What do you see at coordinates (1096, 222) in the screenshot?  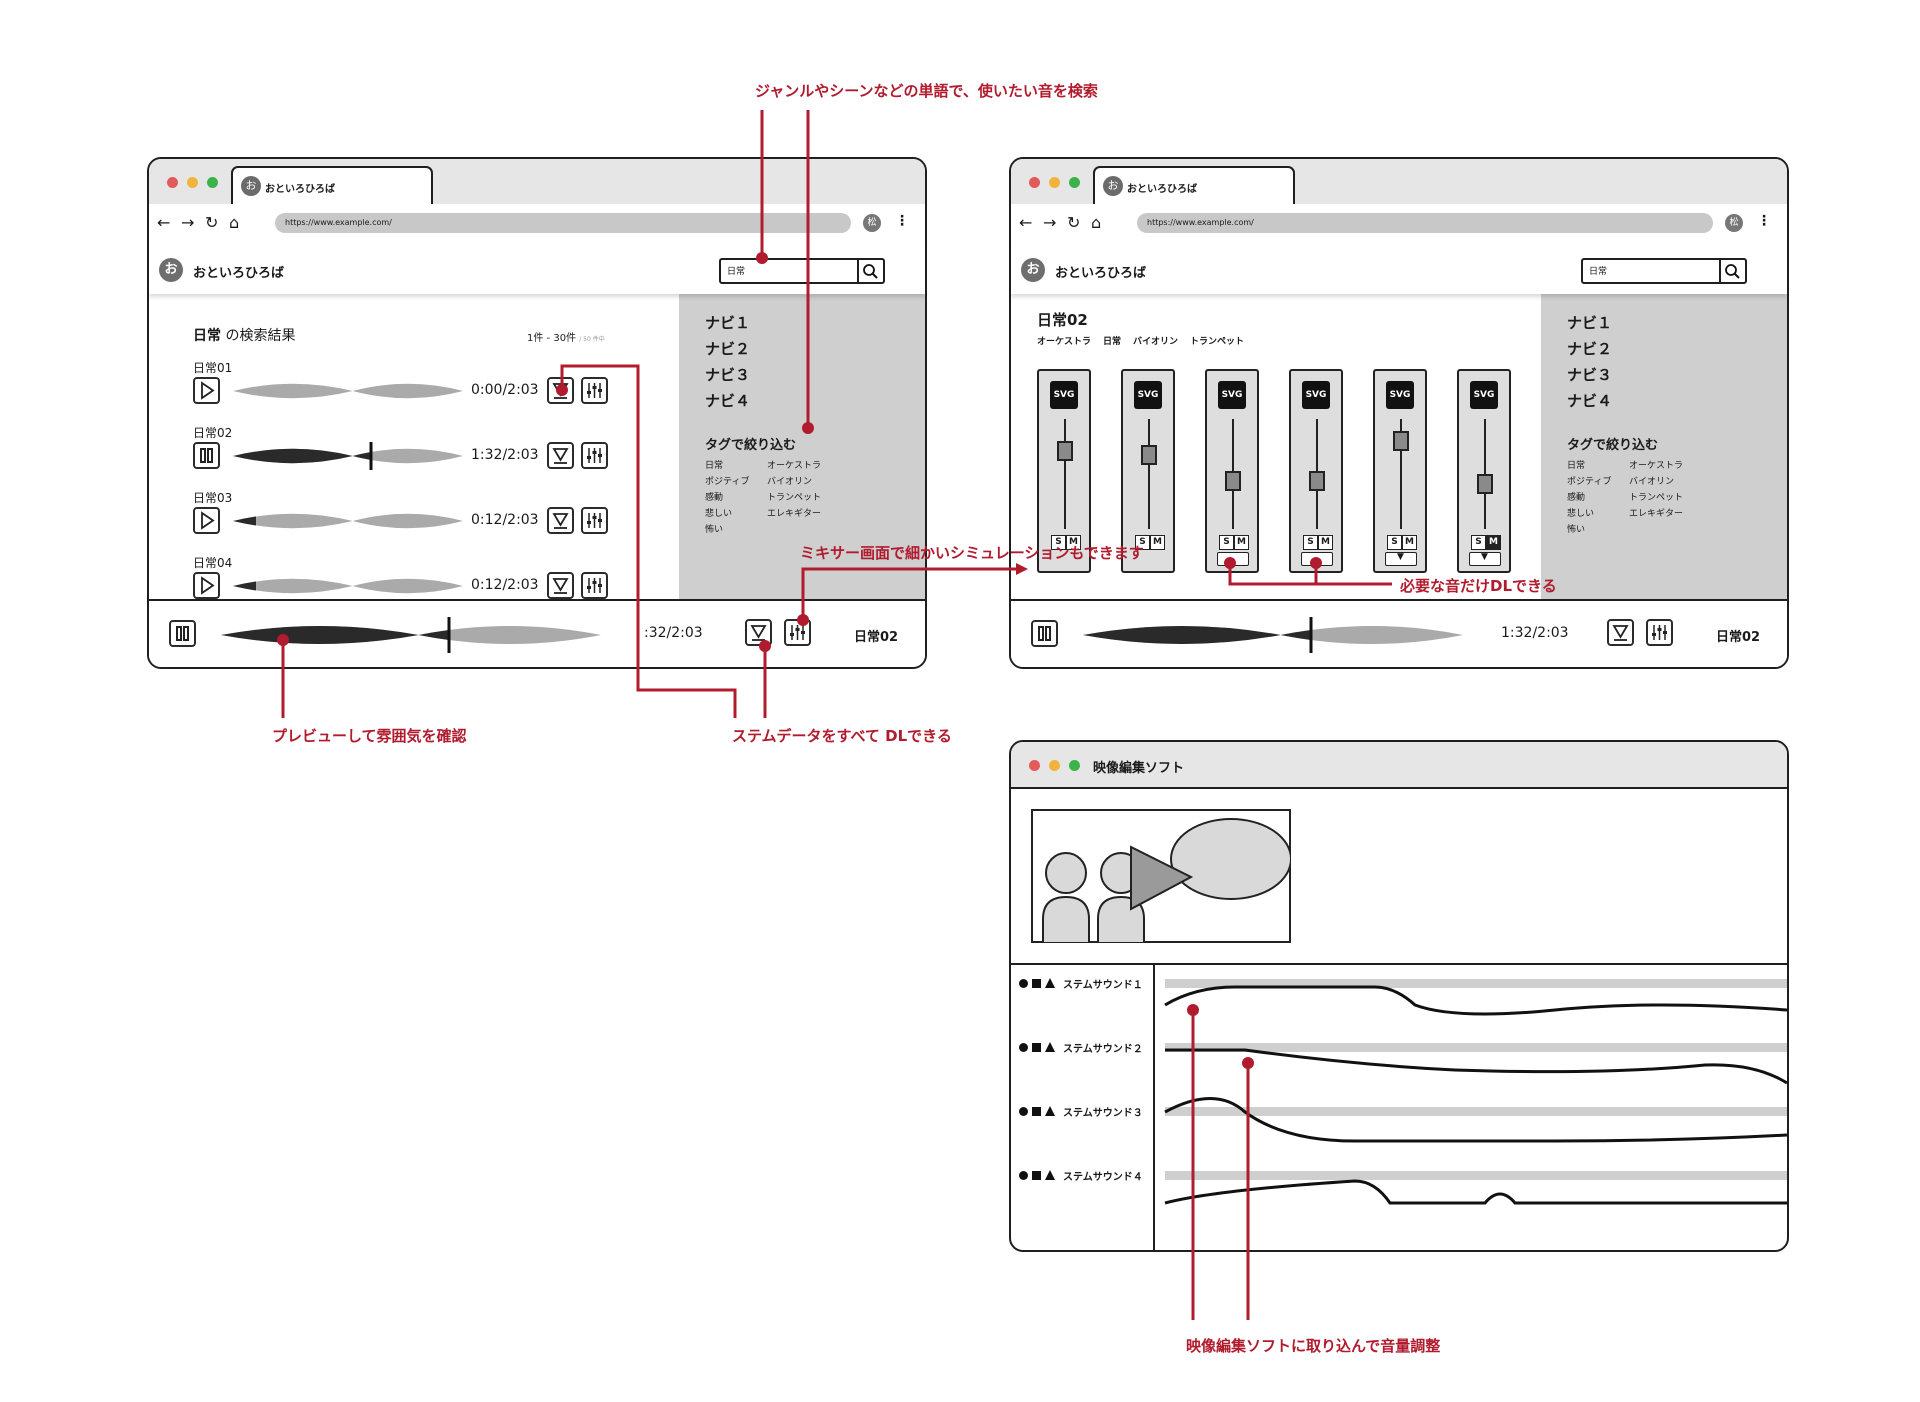 I see `home-icon: ⌂` at bounding box center [1096, 222].